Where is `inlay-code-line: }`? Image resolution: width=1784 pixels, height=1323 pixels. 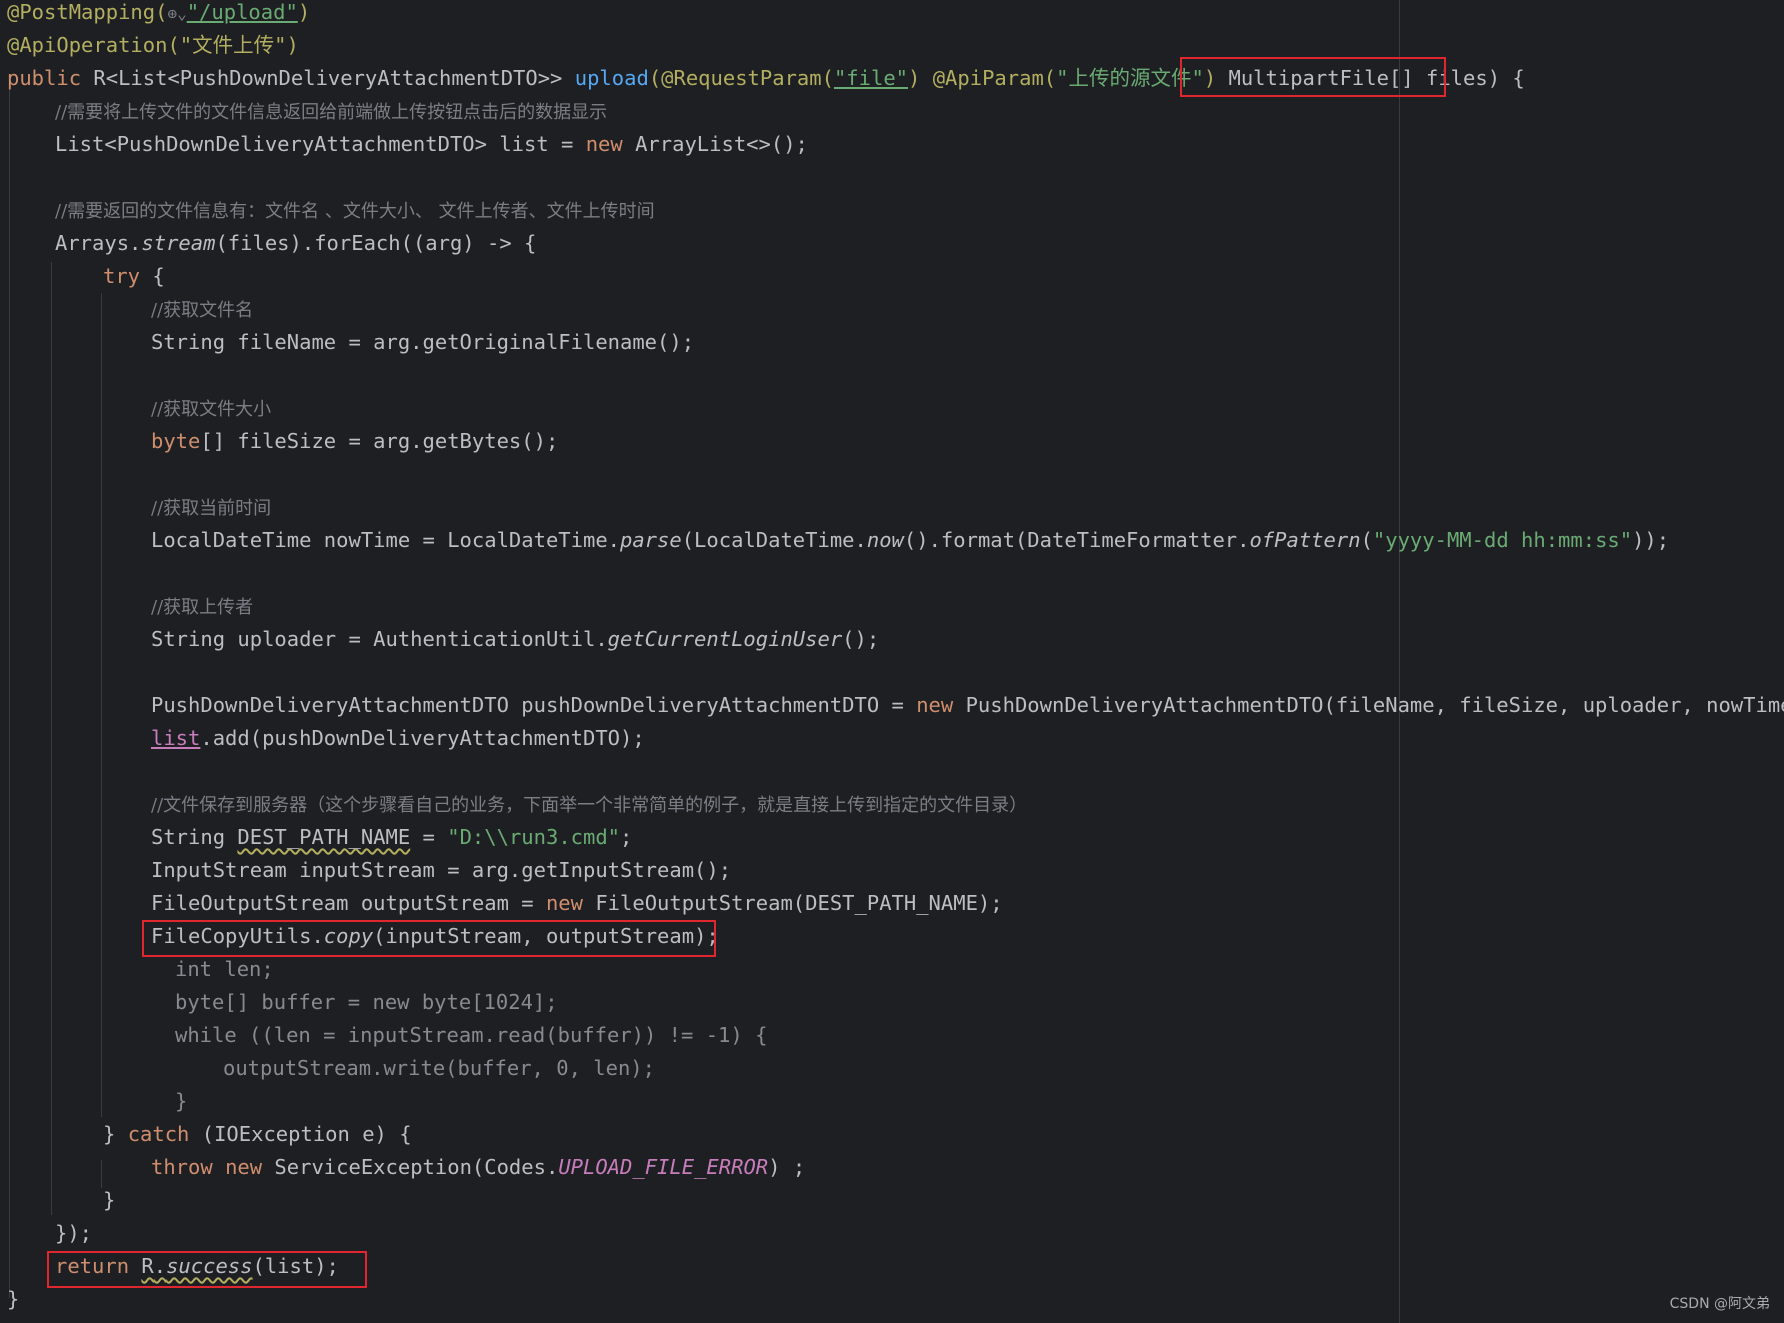
inlay-code-line: } is located at coordinates (181, 1101).